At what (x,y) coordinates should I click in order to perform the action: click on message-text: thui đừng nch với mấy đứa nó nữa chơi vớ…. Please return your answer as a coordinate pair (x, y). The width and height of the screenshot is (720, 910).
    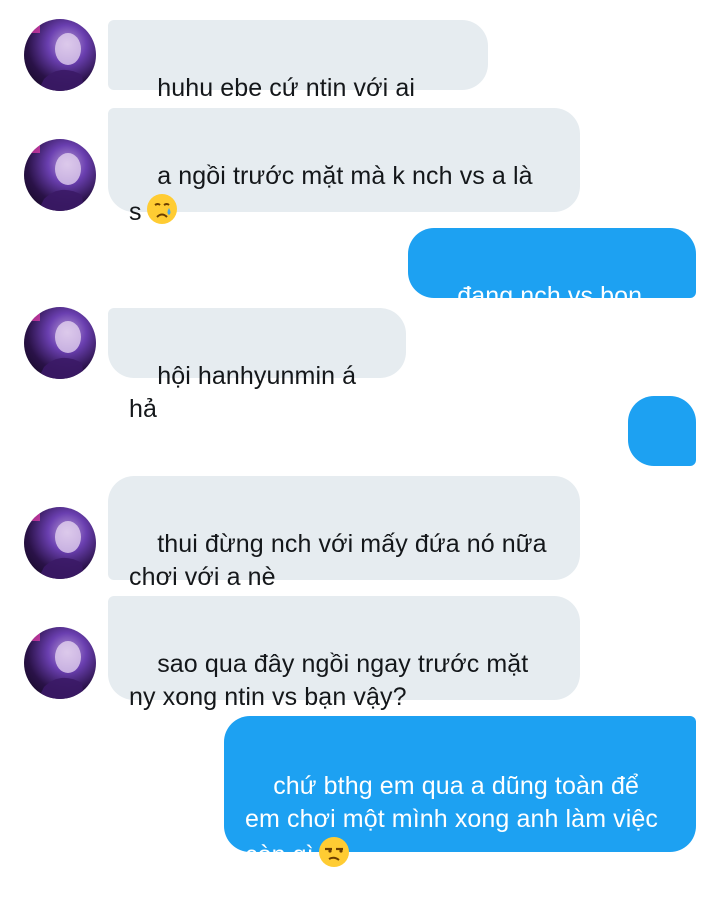
    Looking at the image, I should click on (341, 560).